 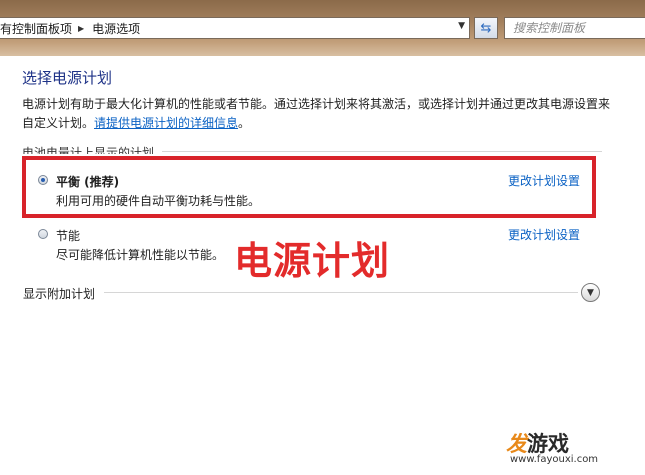 What do you see at coordinates (382, 151) in the screenshot?
I see `section-divider` at bounding box center [382, 151].